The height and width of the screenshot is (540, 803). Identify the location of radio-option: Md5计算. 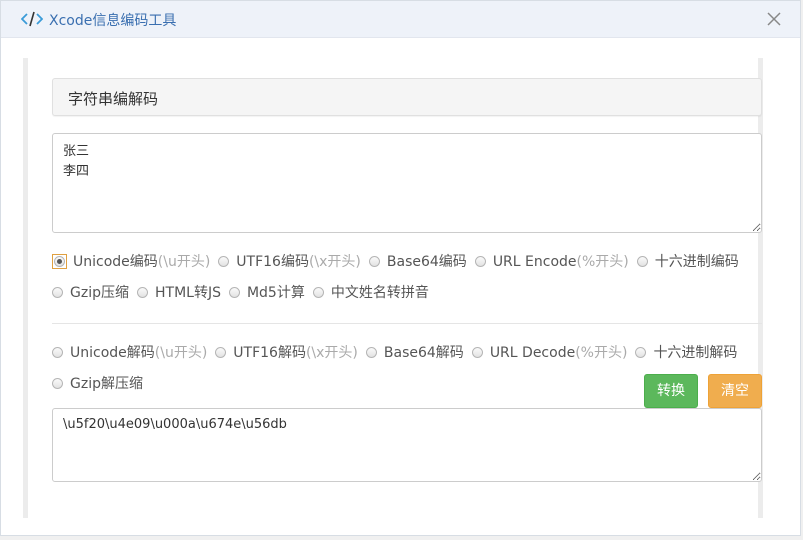
(266, 292).